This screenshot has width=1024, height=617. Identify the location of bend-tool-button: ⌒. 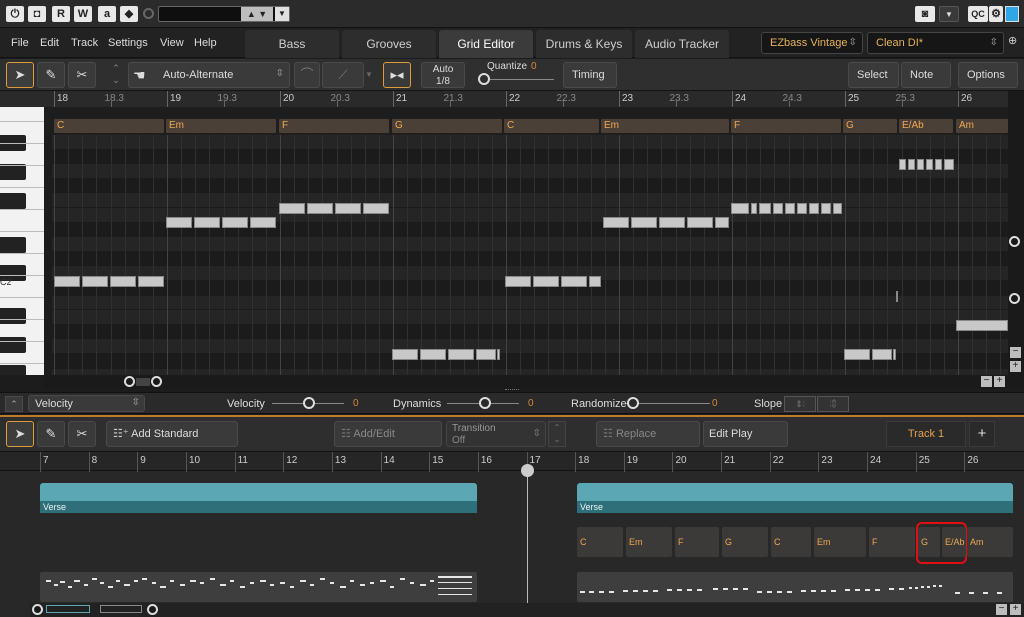
(307, 75).